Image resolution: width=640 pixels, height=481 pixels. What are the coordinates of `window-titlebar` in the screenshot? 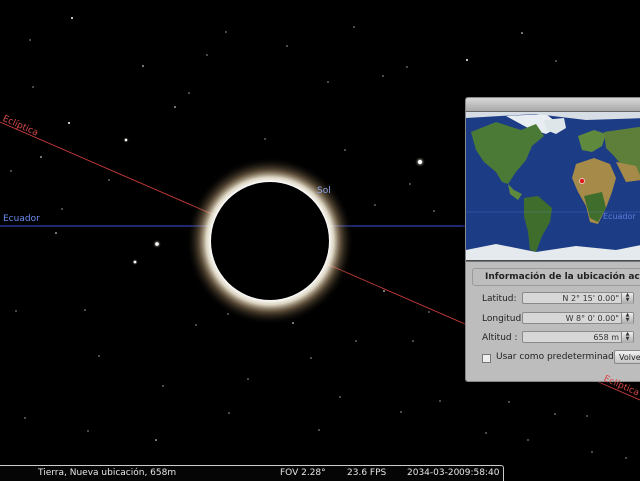 It's located at (553, 105).